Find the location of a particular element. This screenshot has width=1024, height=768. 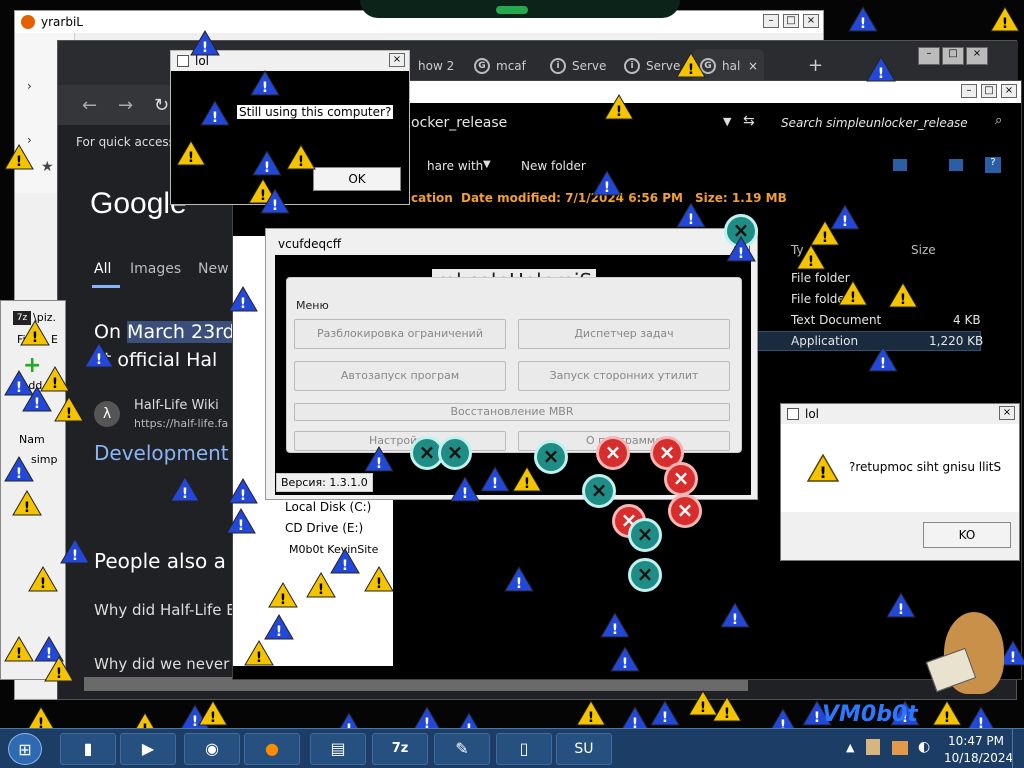

new-folder-button: New folder is located at coordinates (553, 166).